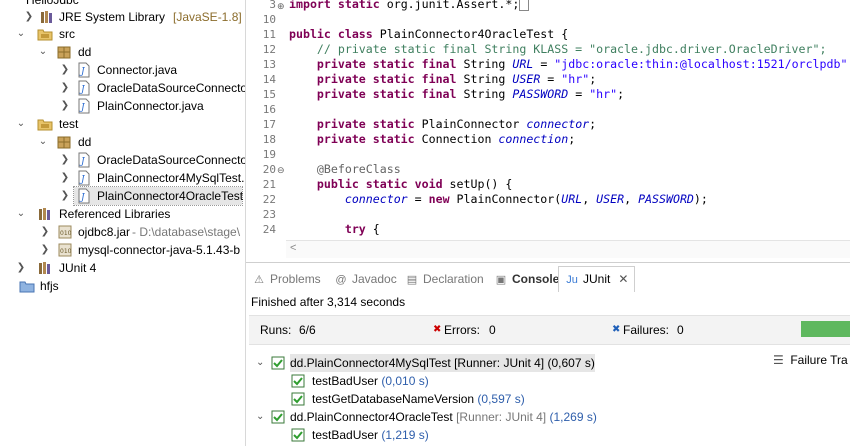 This screenshot has width=850, height=447. I want to click on test-package-label: dd, so click(85, 142).